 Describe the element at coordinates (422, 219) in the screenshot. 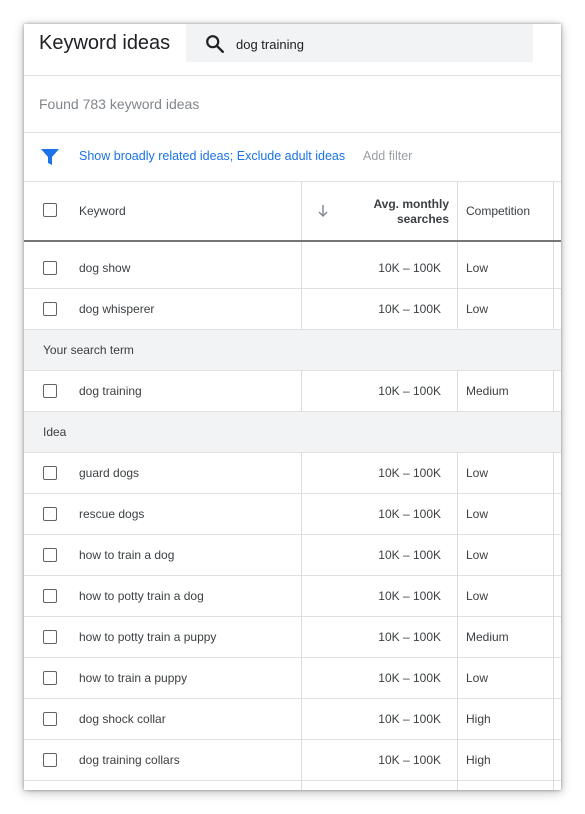

I see `column-header-avg-monthly-line2: searches` at that location.